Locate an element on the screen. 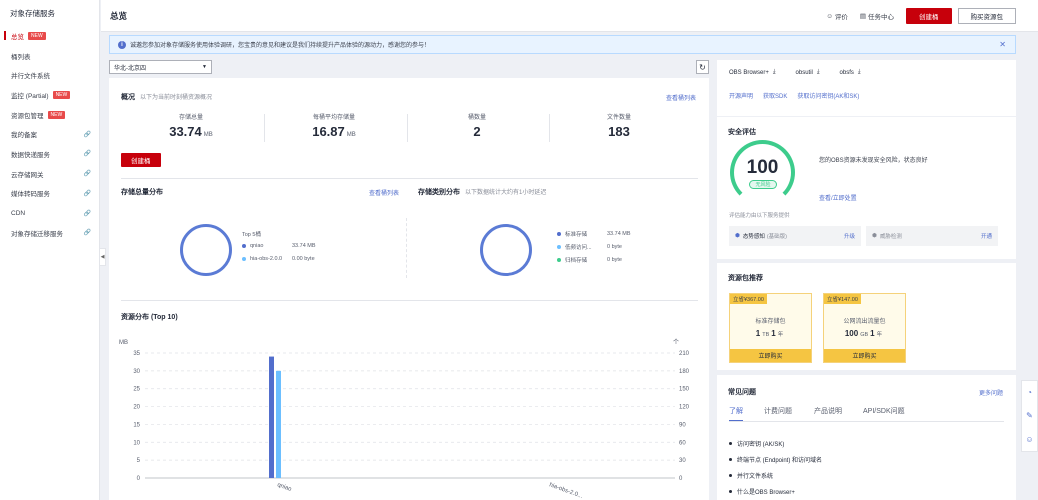  stat-label: 存储总量 is located at coordinates (190, 118).